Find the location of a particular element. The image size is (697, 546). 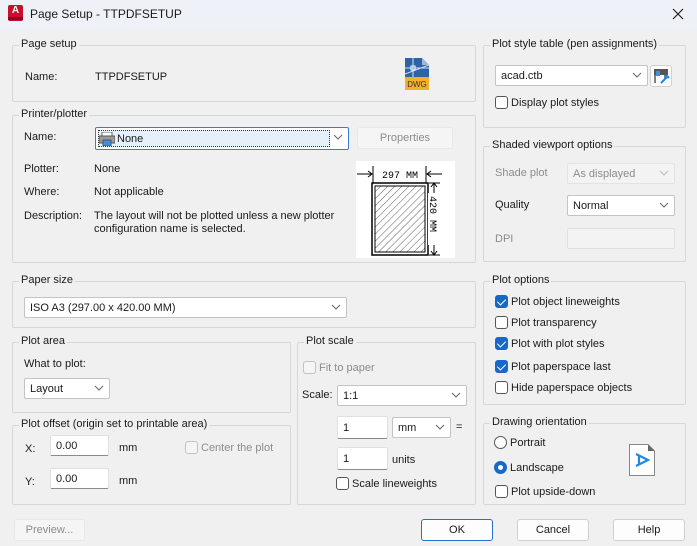

what-to-plot-label: What to plot: is located at coordinates (55, 364).